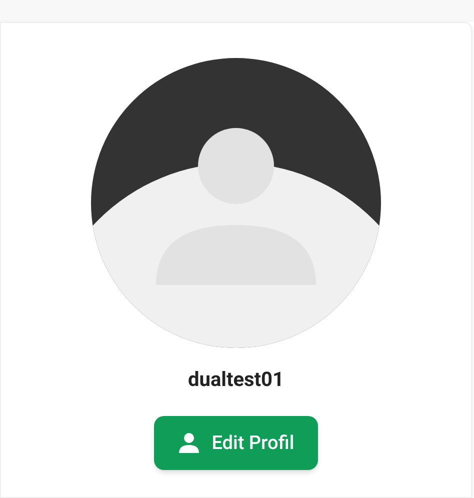  I want to click on person-icon, so click(189, 443).